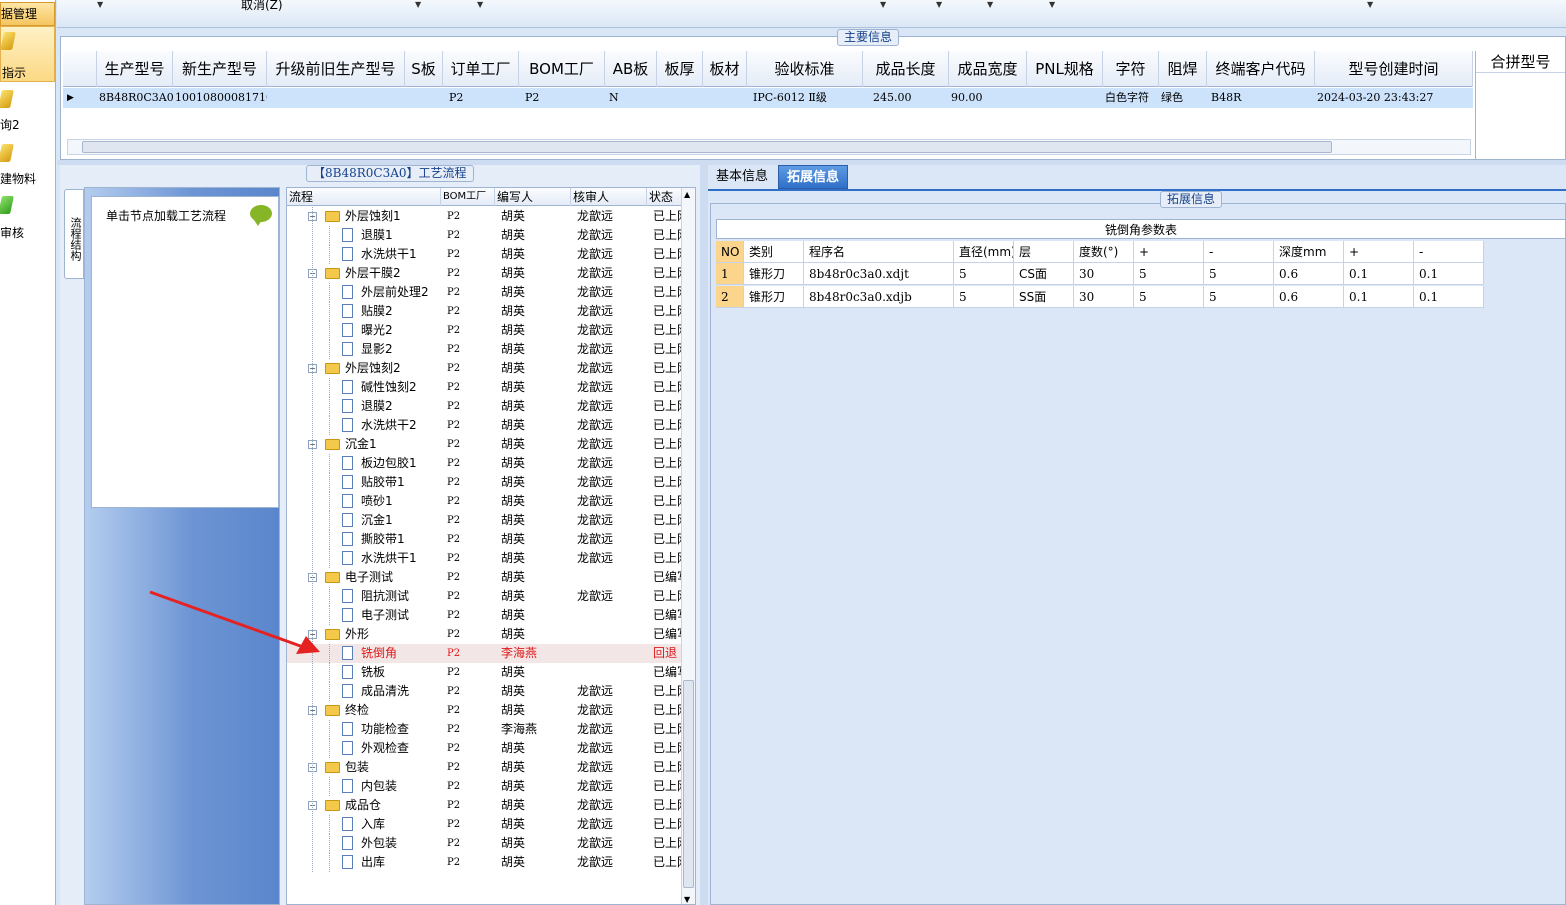 This screenshot has width=1566, height=905. What do you see at coordinates (680, 69) in the screenshot?
I see `column-header: 板厚` at bounding box center [680, 69].